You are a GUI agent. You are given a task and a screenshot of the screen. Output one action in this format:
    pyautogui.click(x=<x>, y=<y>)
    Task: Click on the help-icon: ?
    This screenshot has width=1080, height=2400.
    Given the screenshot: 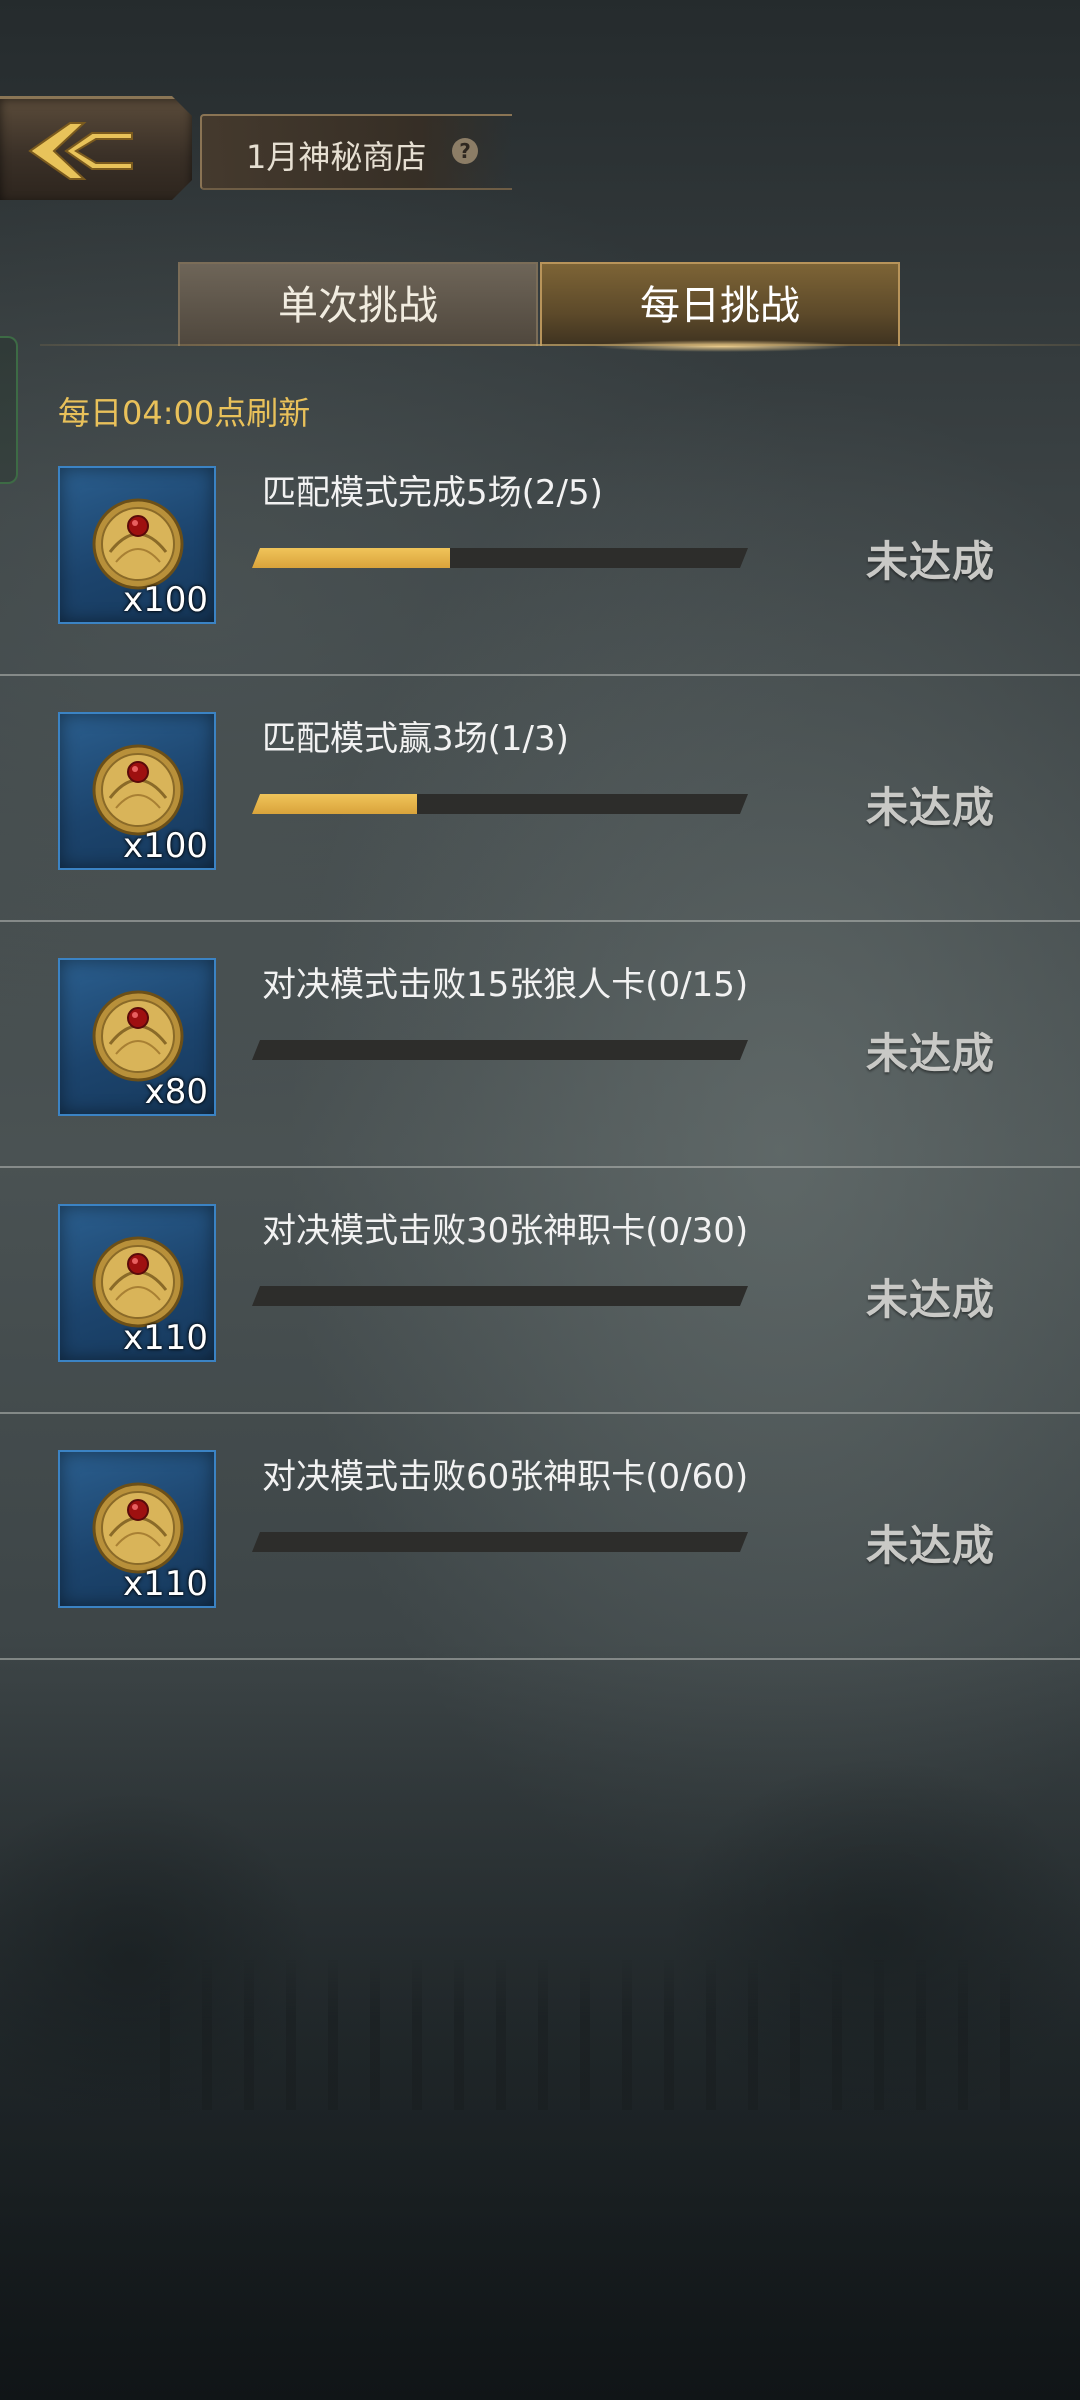 What is the action you would take?
    pyautogui.click(x=465, y=151)
    